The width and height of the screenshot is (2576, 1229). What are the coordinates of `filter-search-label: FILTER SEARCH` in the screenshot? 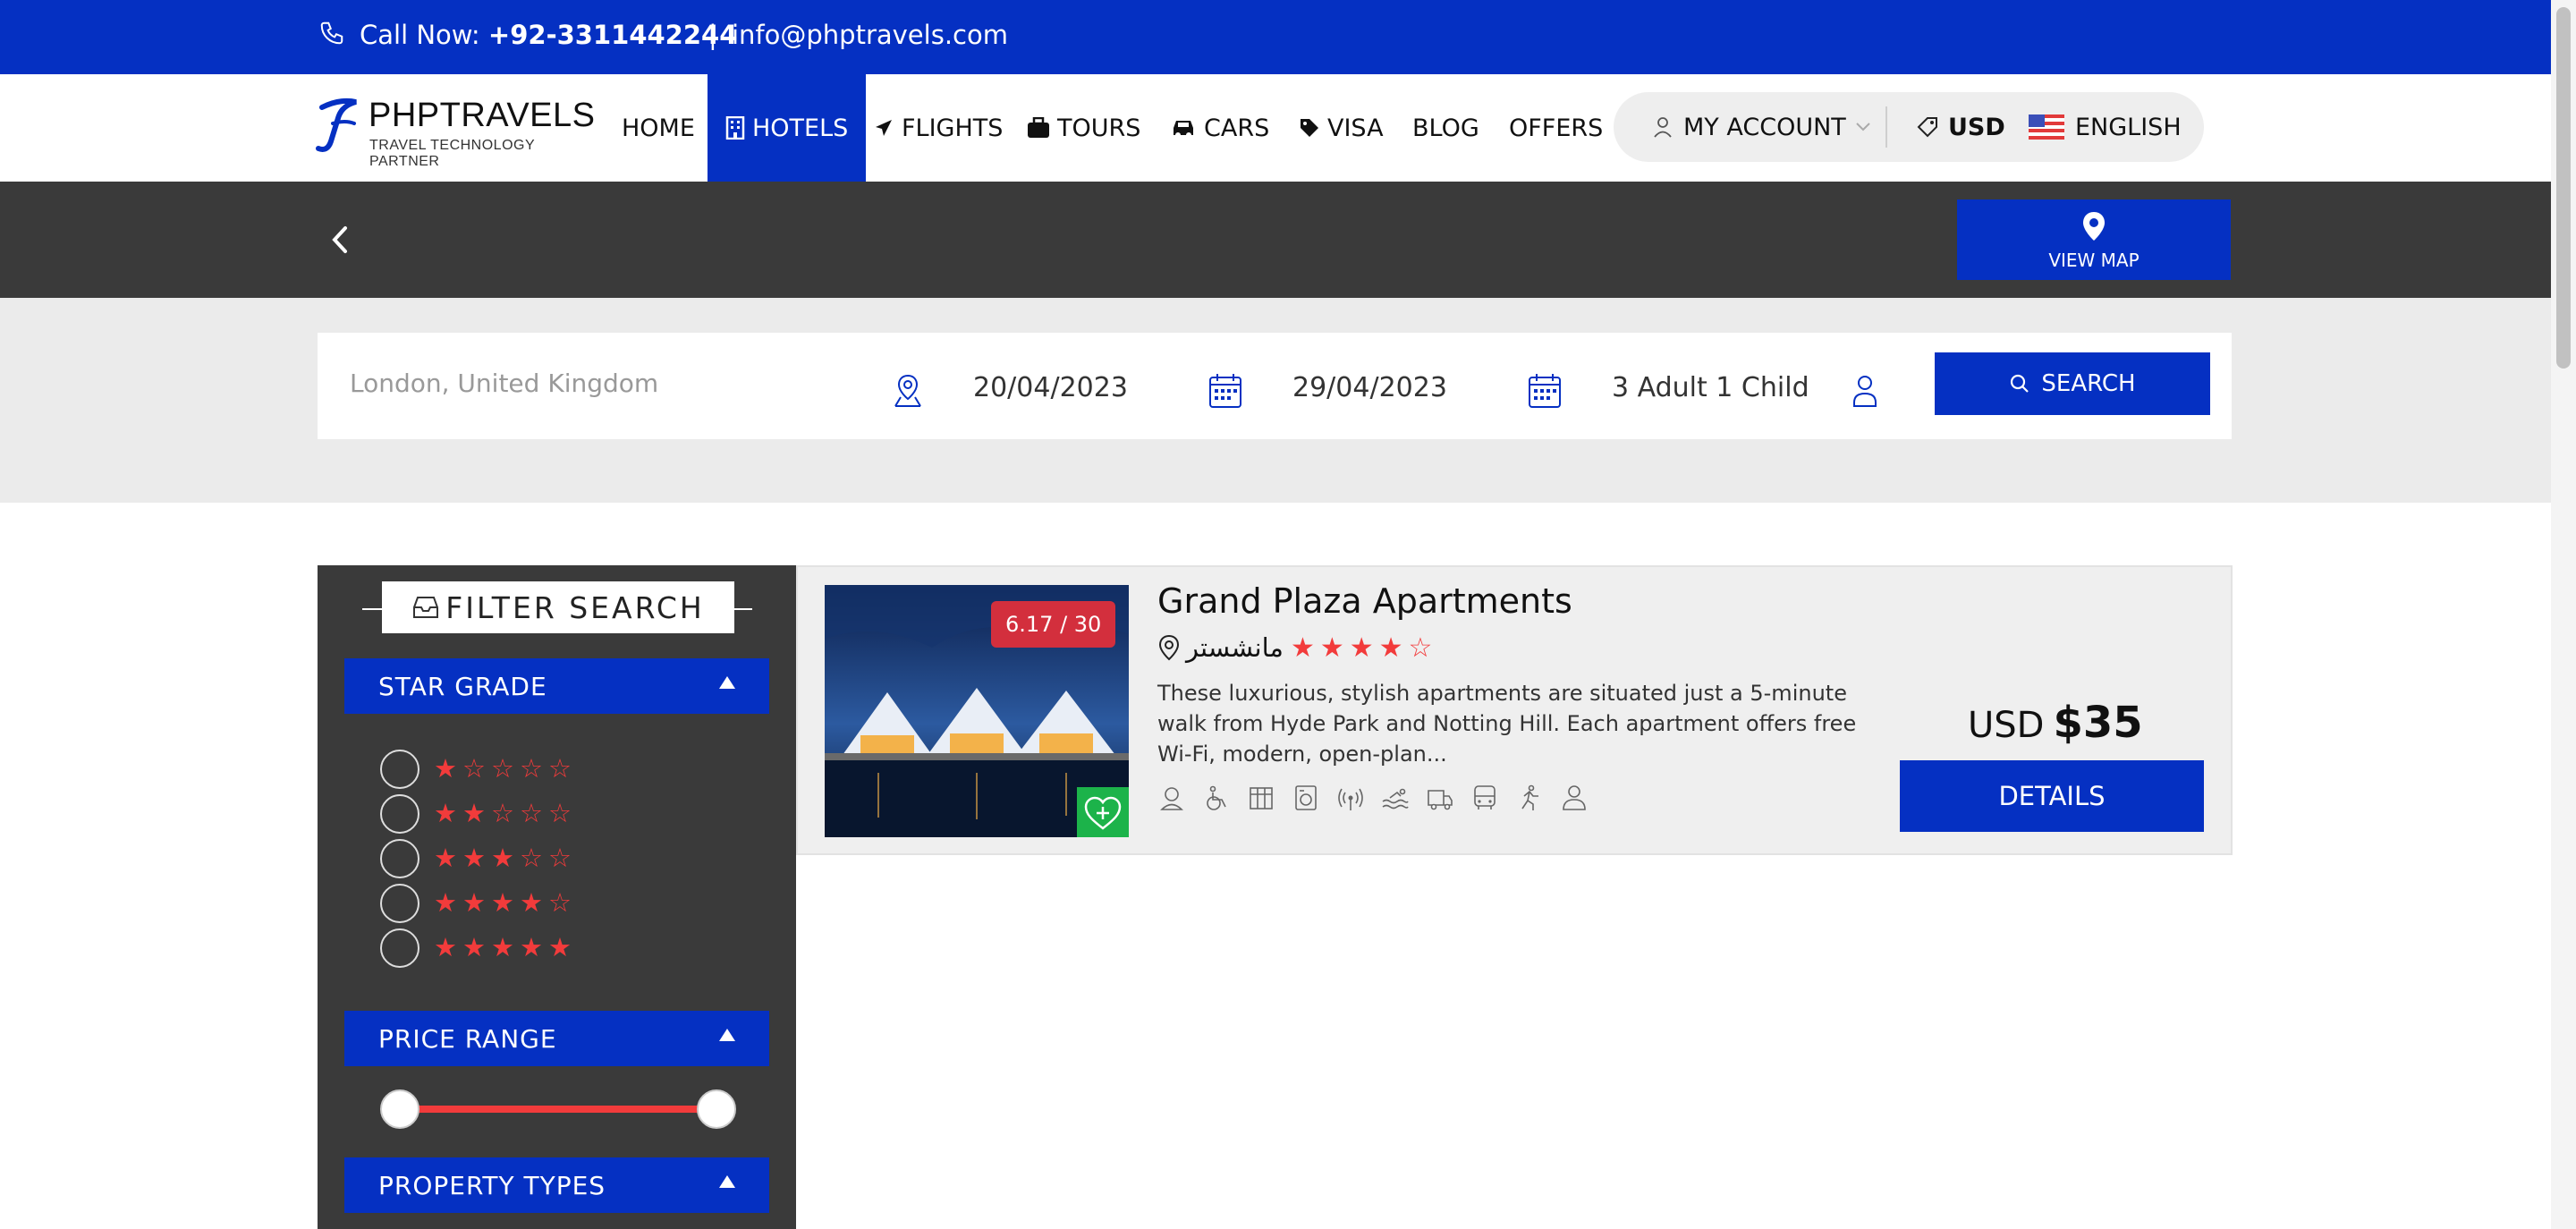 It's located at (575, 607).